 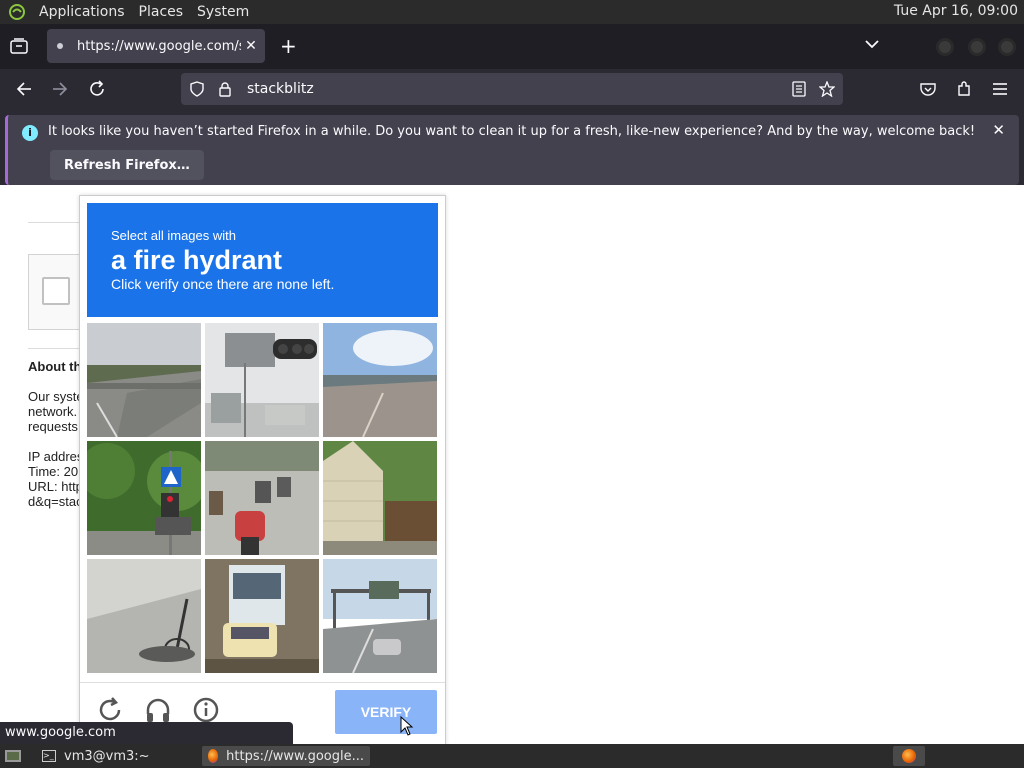 I want to click on notification-close-icon: ✕, so click(x=998, y=130).